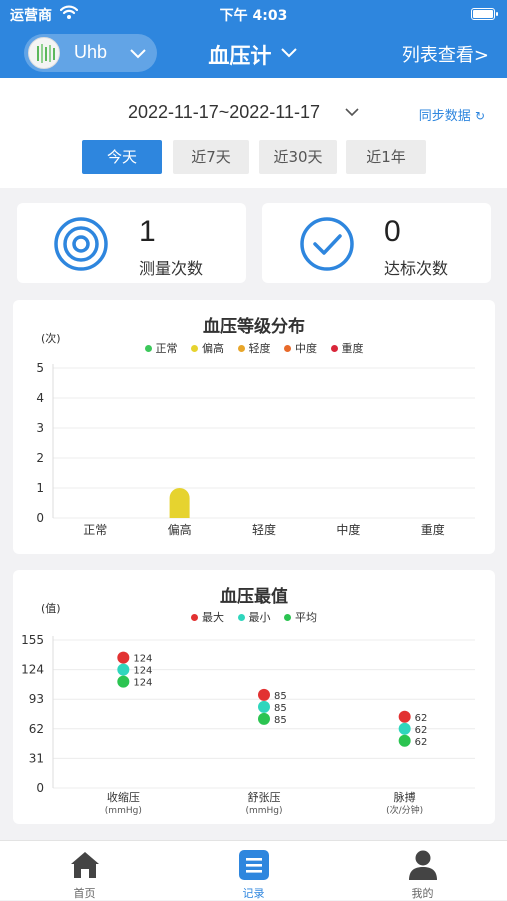 This screenshot has width=507, height=901. What do you see at coordinates (422, 893) in the screenshot?
I see `tabbar-label: 我的` at bounding box center [422, 893].